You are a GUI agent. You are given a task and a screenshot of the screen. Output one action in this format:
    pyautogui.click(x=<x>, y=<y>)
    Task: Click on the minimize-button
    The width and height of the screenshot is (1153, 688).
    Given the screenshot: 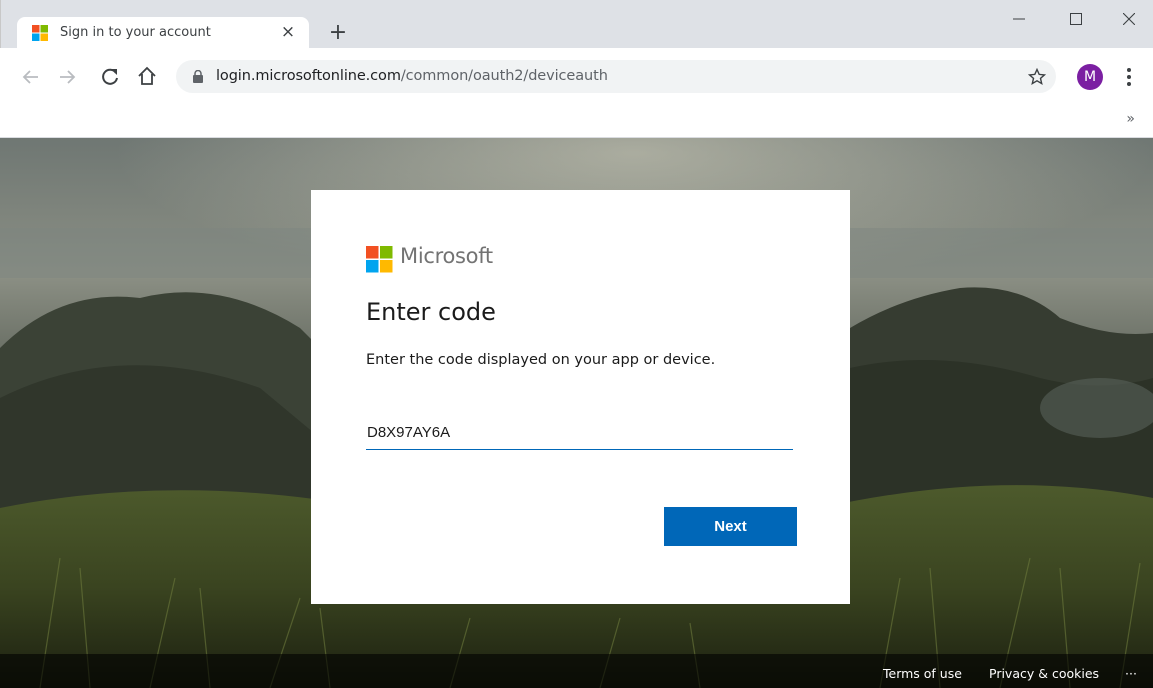 What is the action you would take?
    pyautogui.click(x=1019, y=19)
    